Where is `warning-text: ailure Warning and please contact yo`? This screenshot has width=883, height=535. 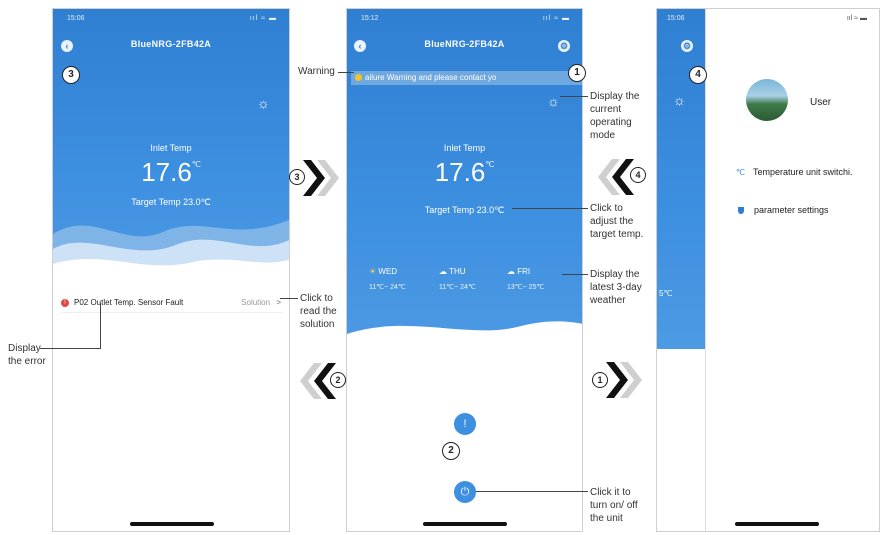
warning-text: ailure Warning and please contact yo is located at coordinates (431, 77).